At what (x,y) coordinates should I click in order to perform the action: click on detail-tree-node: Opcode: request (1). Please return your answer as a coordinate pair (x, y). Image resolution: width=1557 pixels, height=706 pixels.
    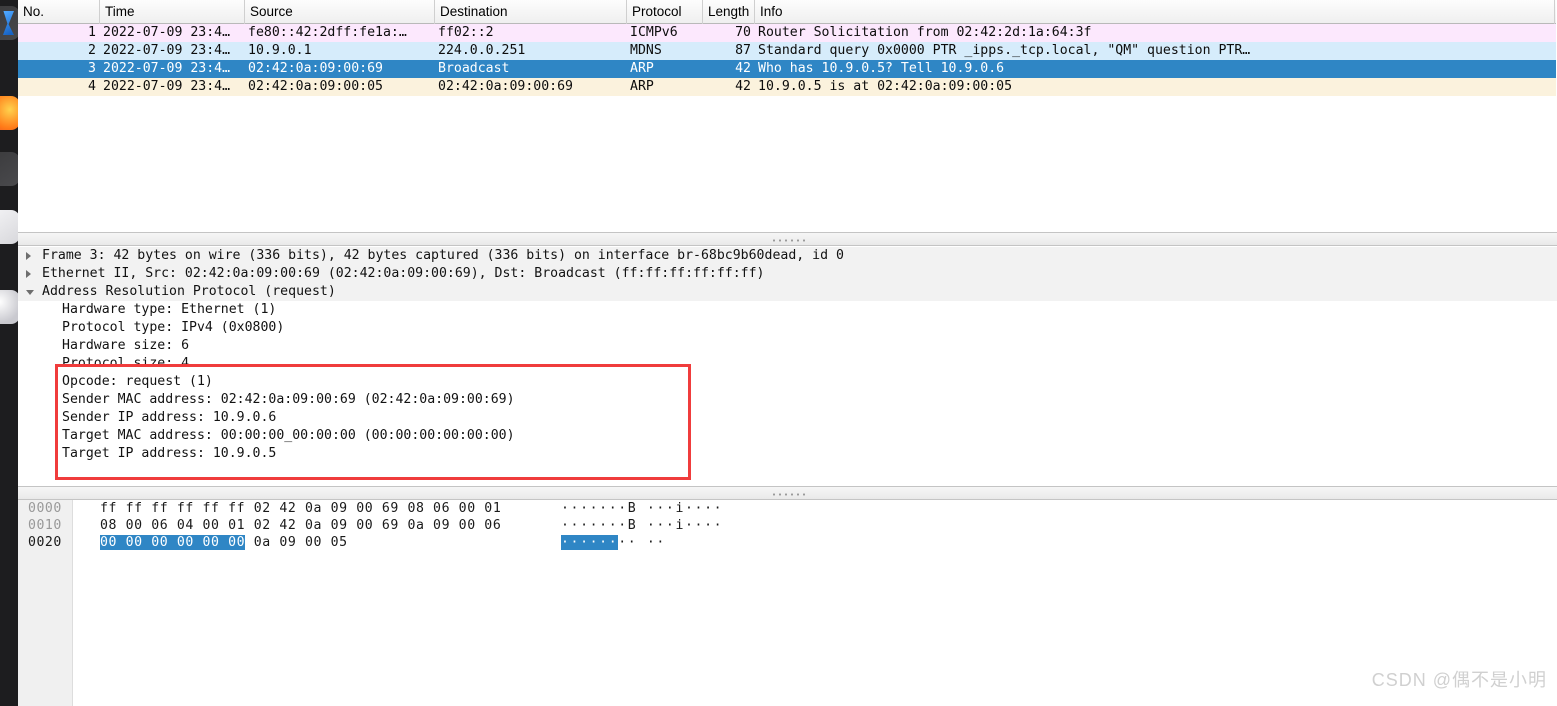
    Looking at the image, I should click on (787, 382).